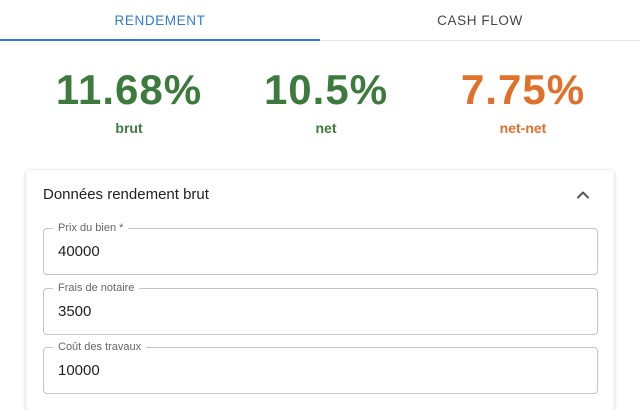 This screenshot has width=640, height=410. I want to click on cout-des-travaux-label: Coût des travaux, so click(100, 347).